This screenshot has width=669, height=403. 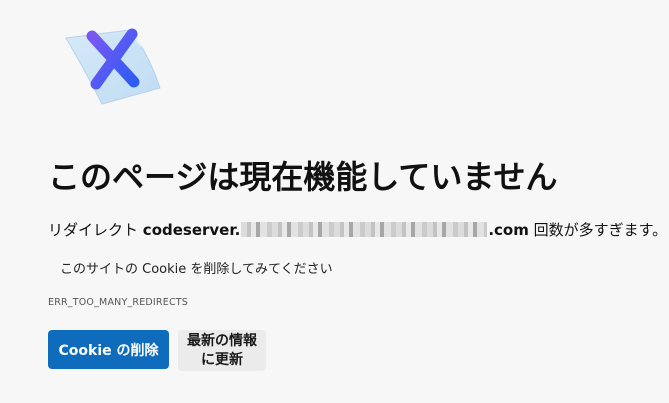 What do you see at coordinates (196, 269) in the screenshot?
I see `suggestion-text: このサイトの Cookie を削除してみてください` at bounding box center [196, 269].